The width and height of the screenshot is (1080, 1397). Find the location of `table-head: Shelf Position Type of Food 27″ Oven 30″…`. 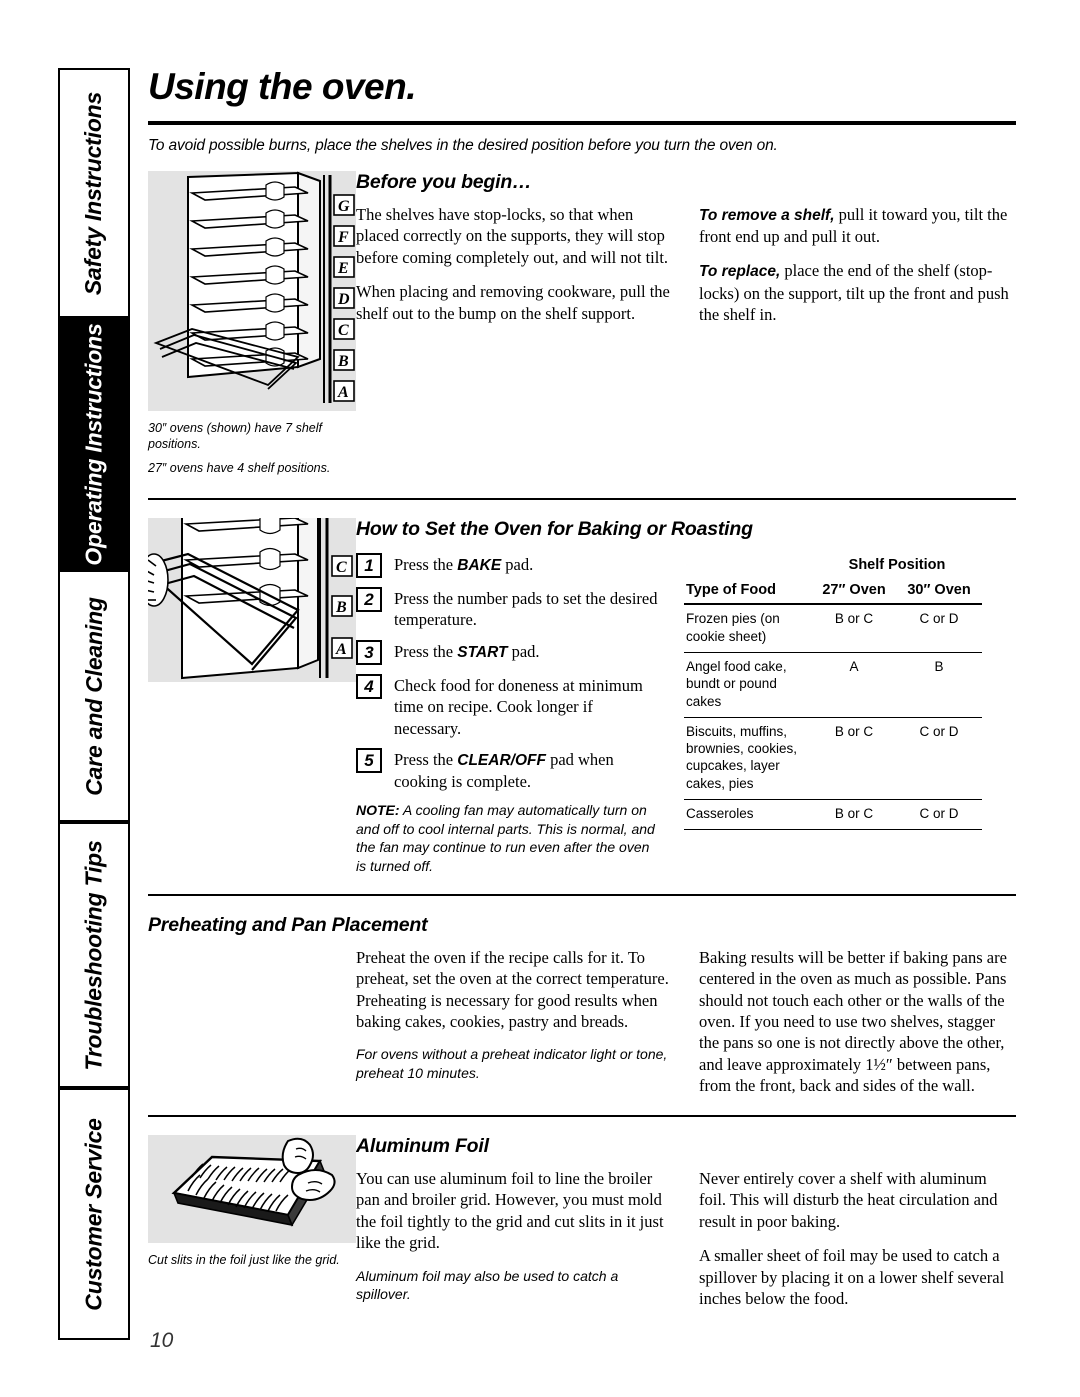

table-head: Shelf Position Type of Food 27″ Oven 30″… is located at coordinates (833, 578).